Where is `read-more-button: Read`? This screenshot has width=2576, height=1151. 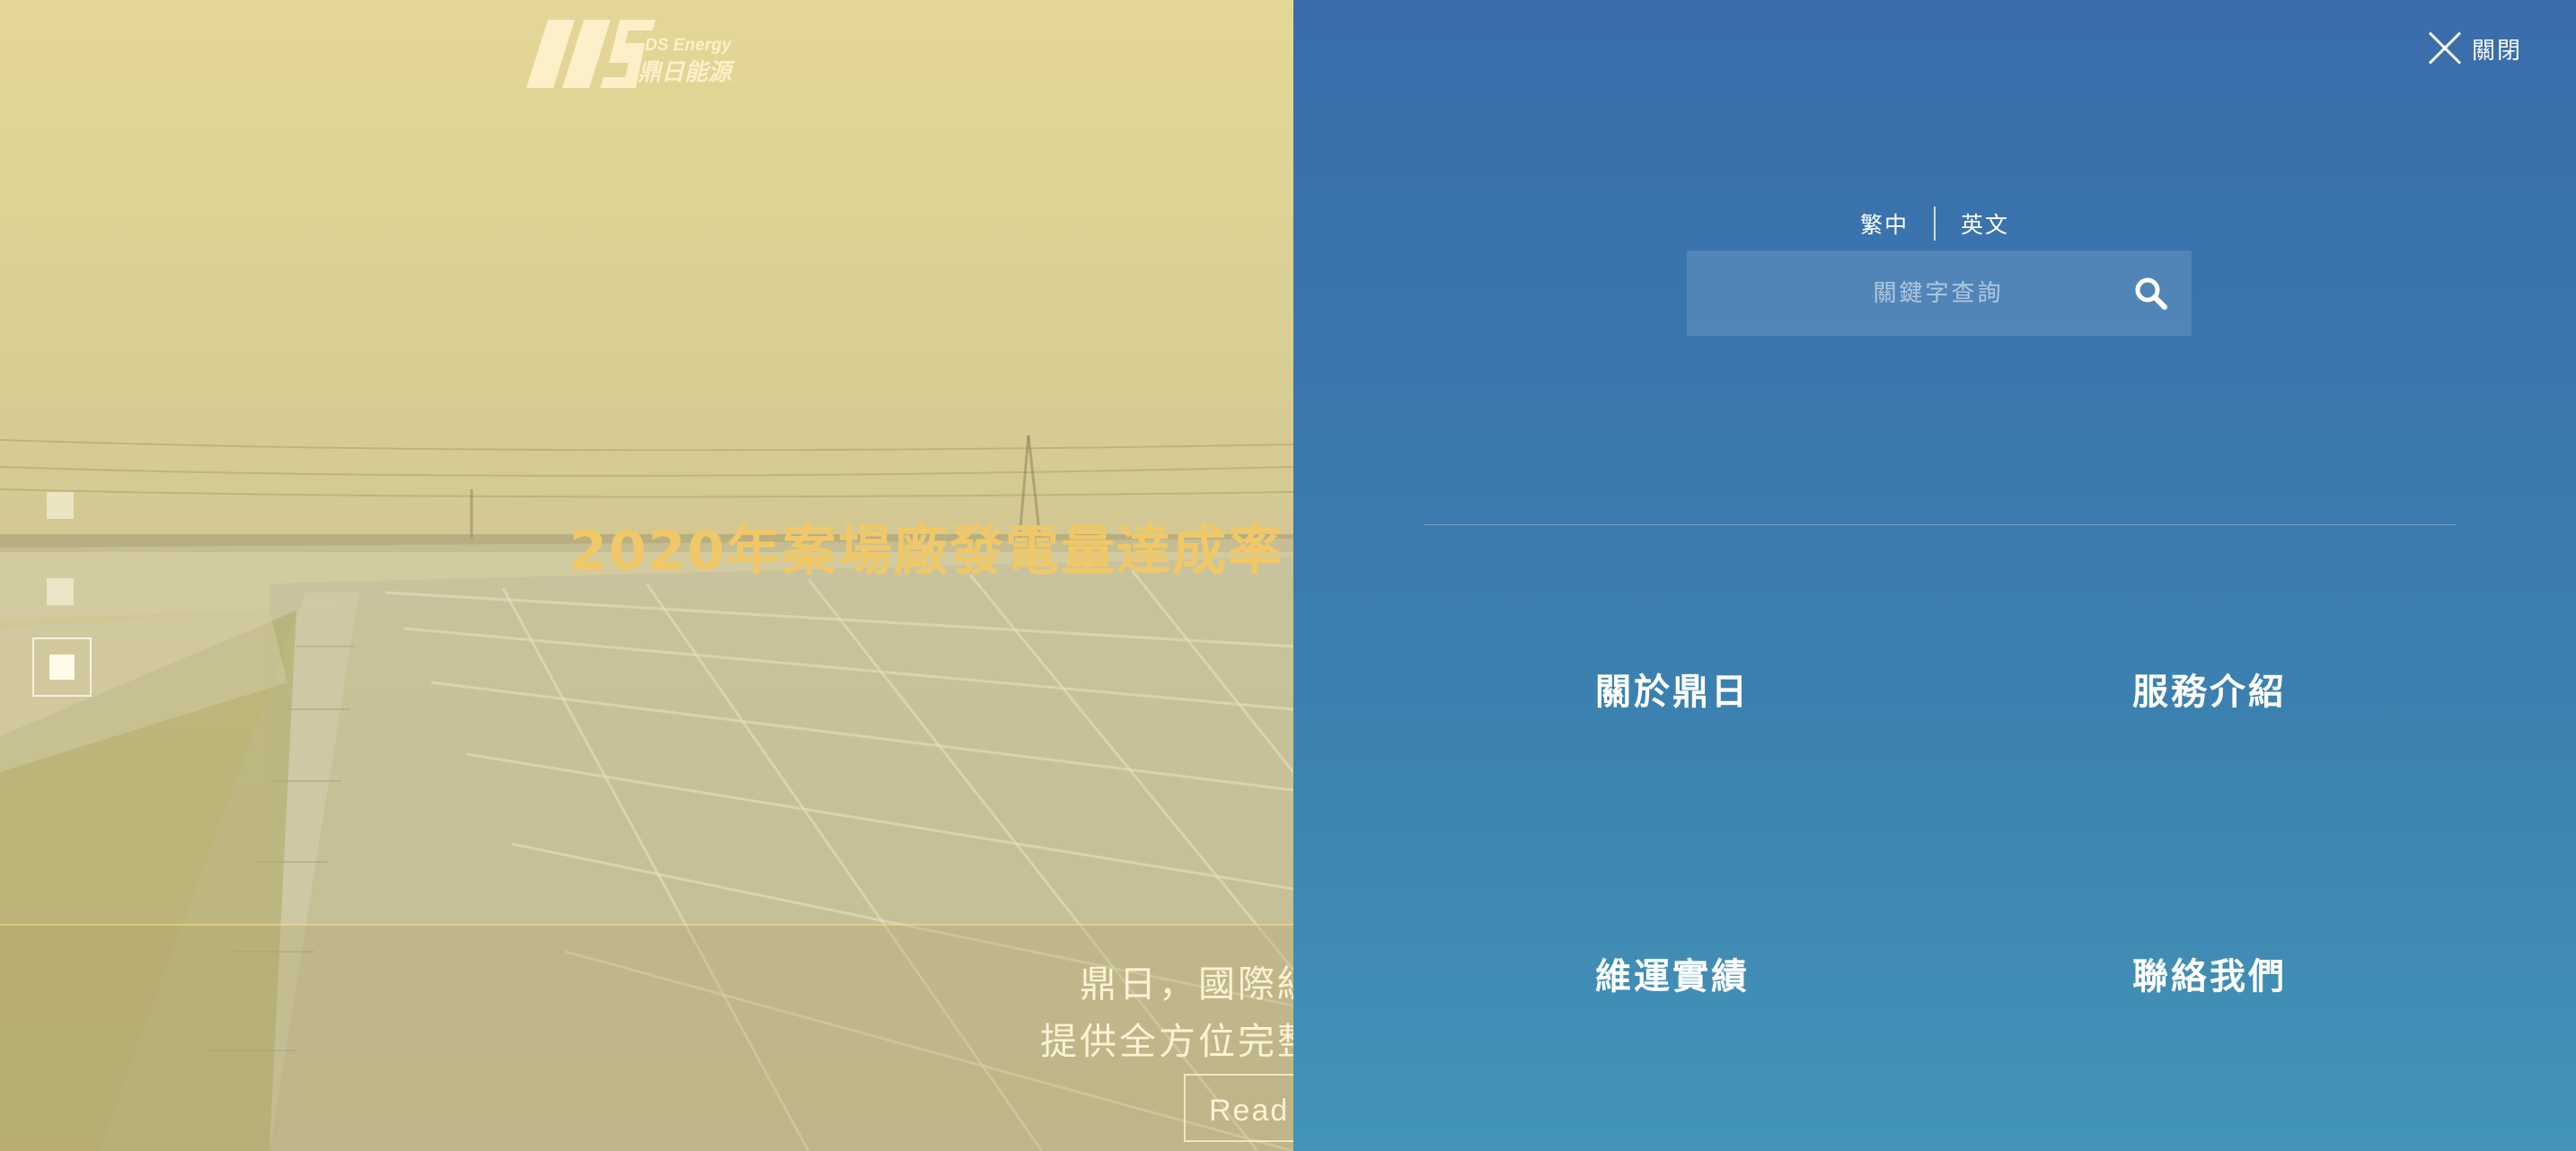
read-more-button: Read is located at coordinates (1238, 1108).